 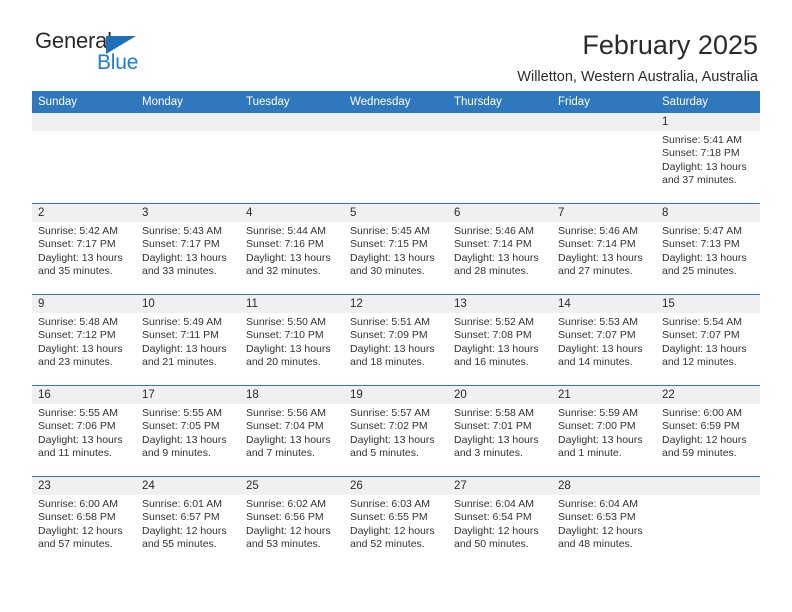 I want to click on sunset-text: Sunset: 7:17 PM, so click(x=181, y=244).